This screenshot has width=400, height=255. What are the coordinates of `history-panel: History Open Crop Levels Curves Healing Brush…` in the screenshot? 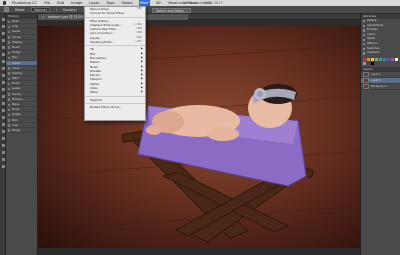 It's located at (22, 134).